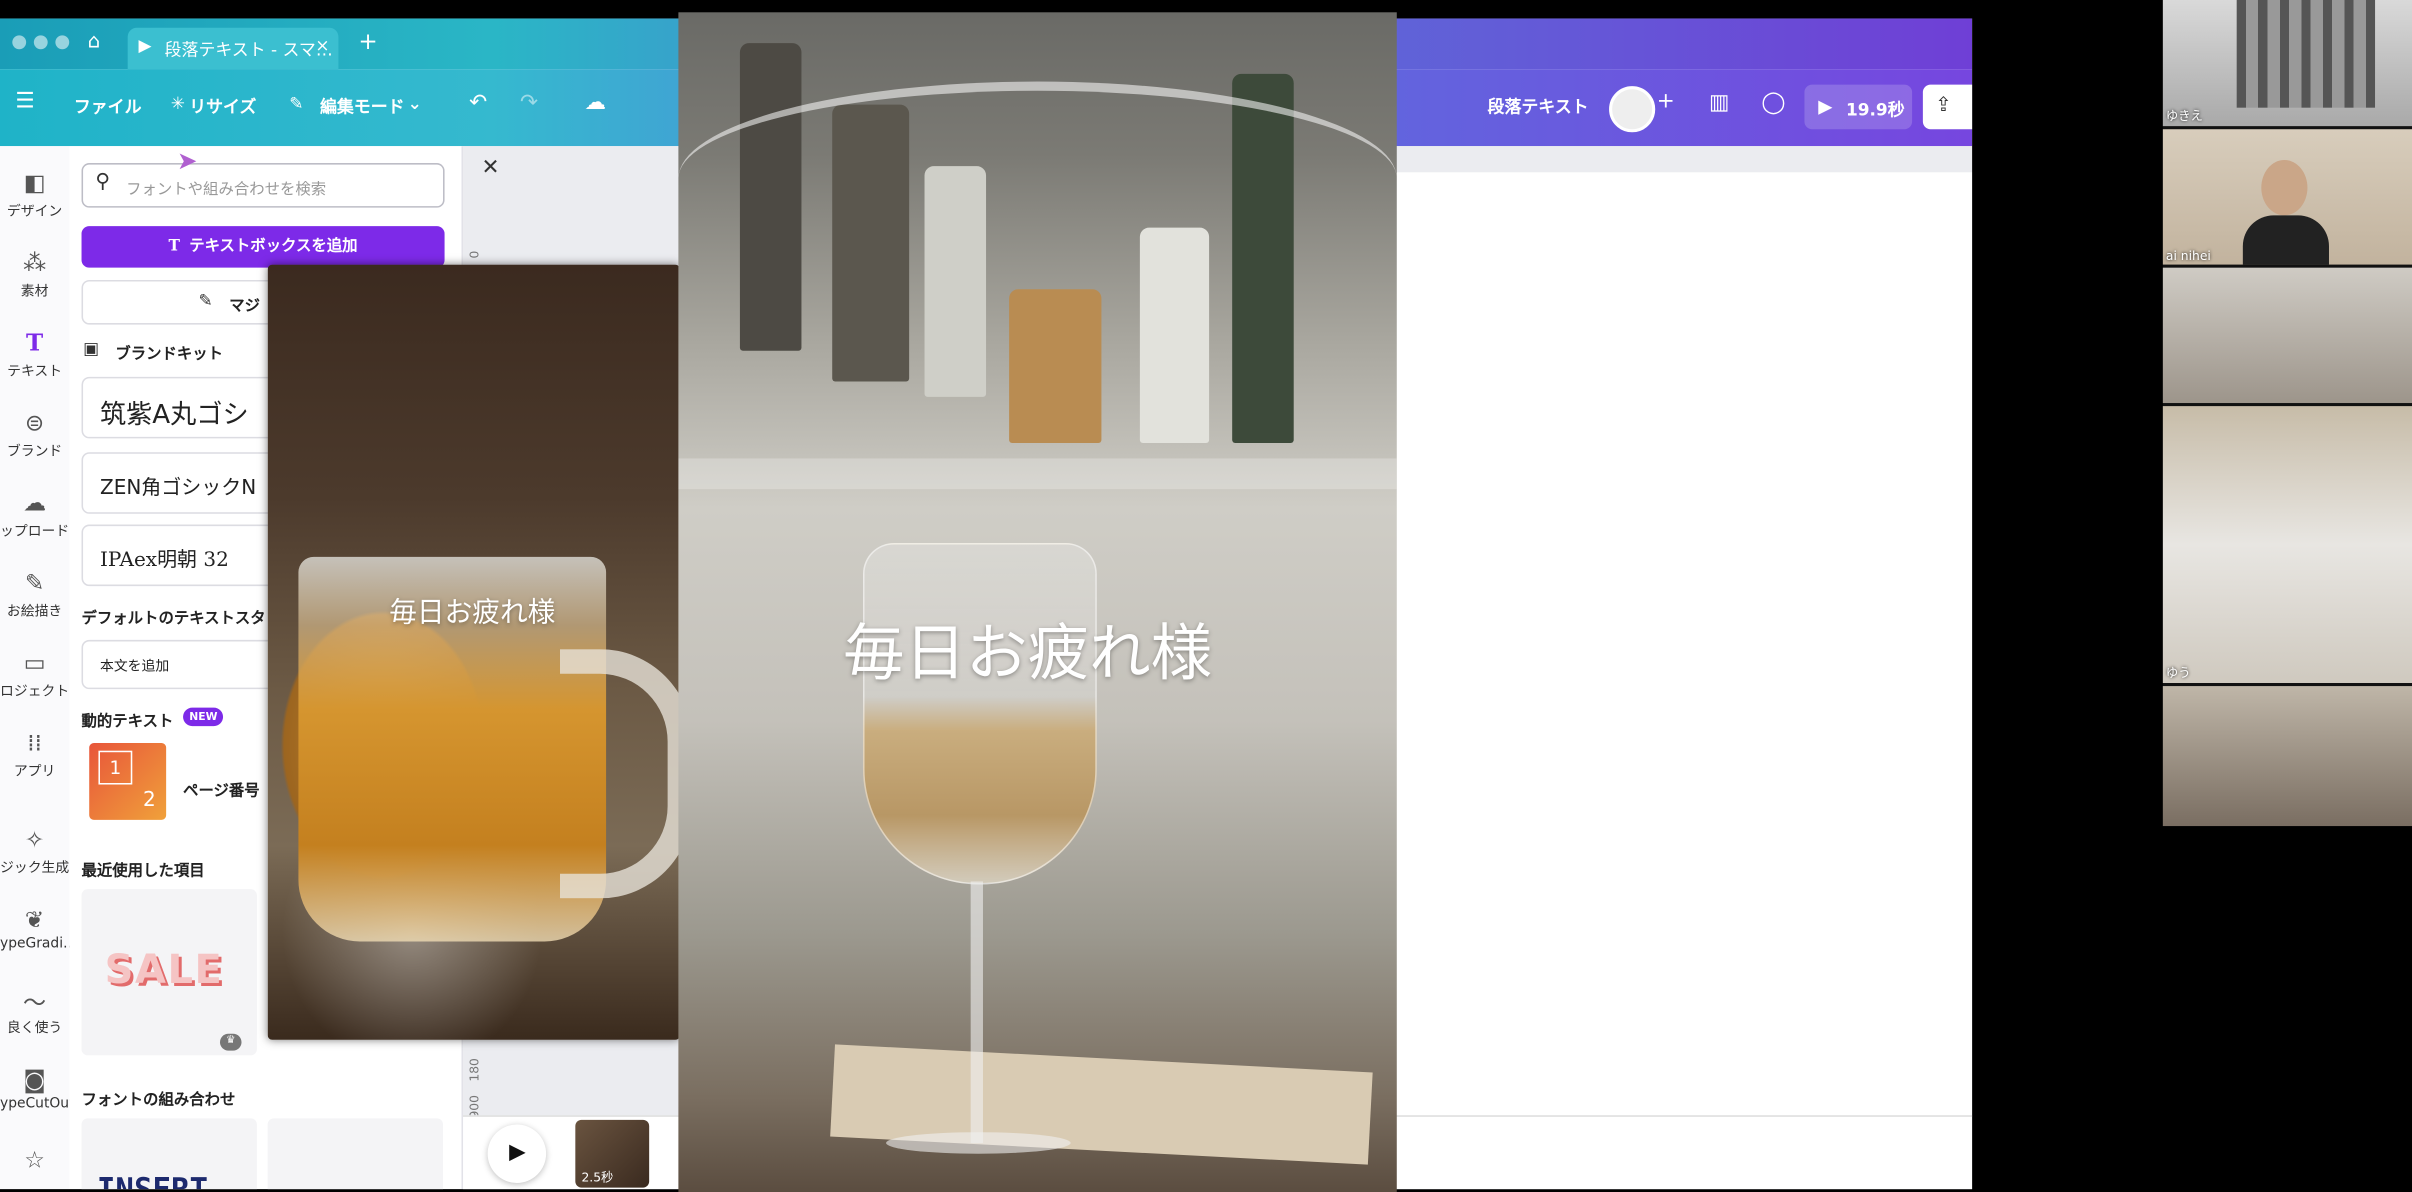  What do you see at coordinates (1037, 178) in the screenshot?
I see `arch-shape` at bounding box center [1037, 178].